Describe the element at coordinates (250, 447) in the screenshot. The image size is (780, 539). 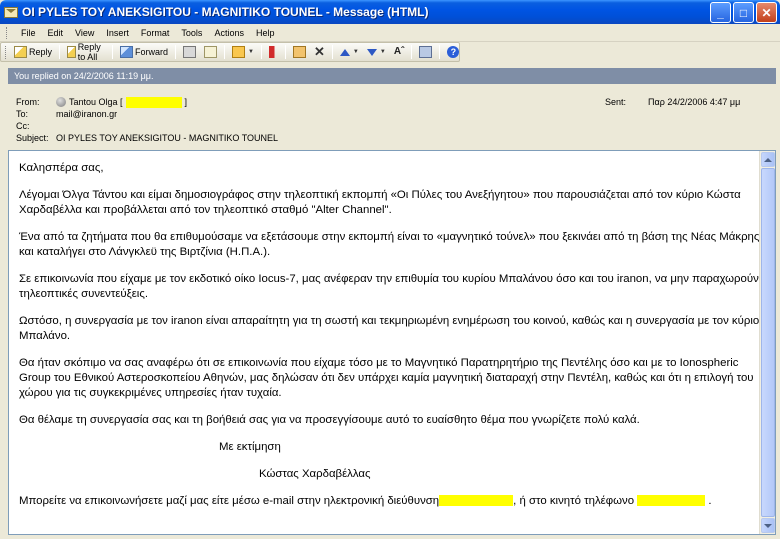
I see `closing-line: Με εκτίμηση` at that location.